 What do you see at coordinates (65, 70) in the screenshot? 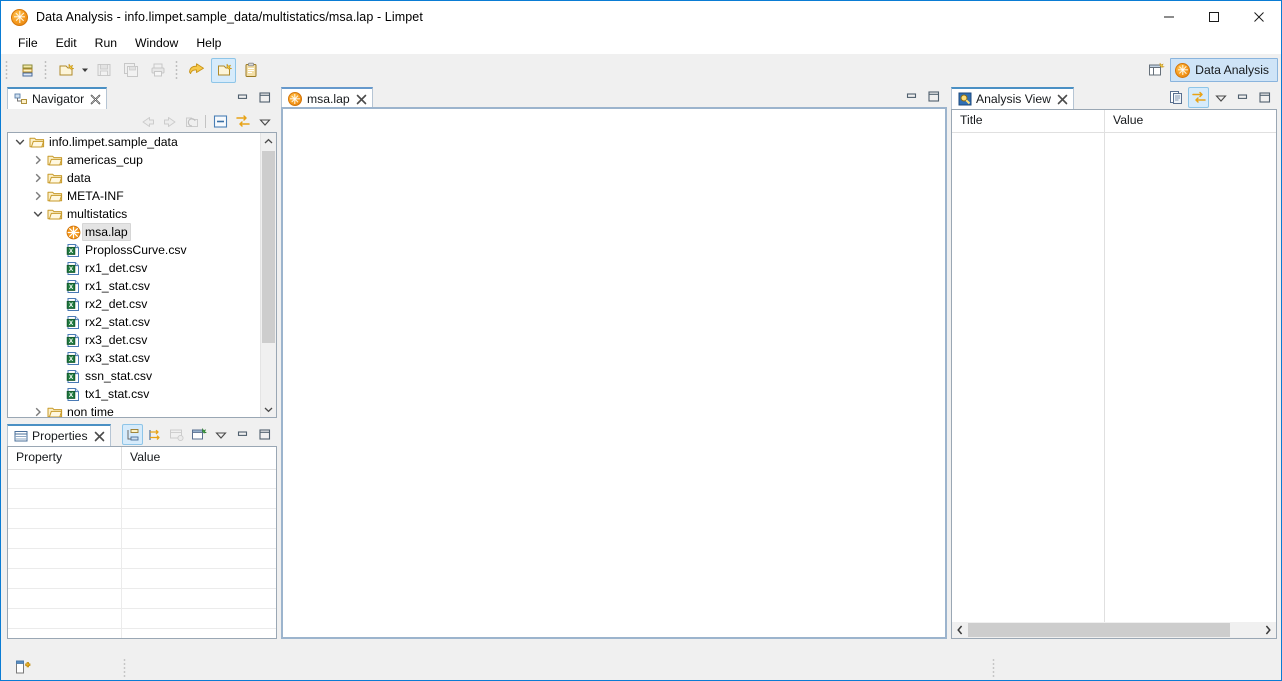
I see `new-wizard-icon` at bounding box center [65, 70].